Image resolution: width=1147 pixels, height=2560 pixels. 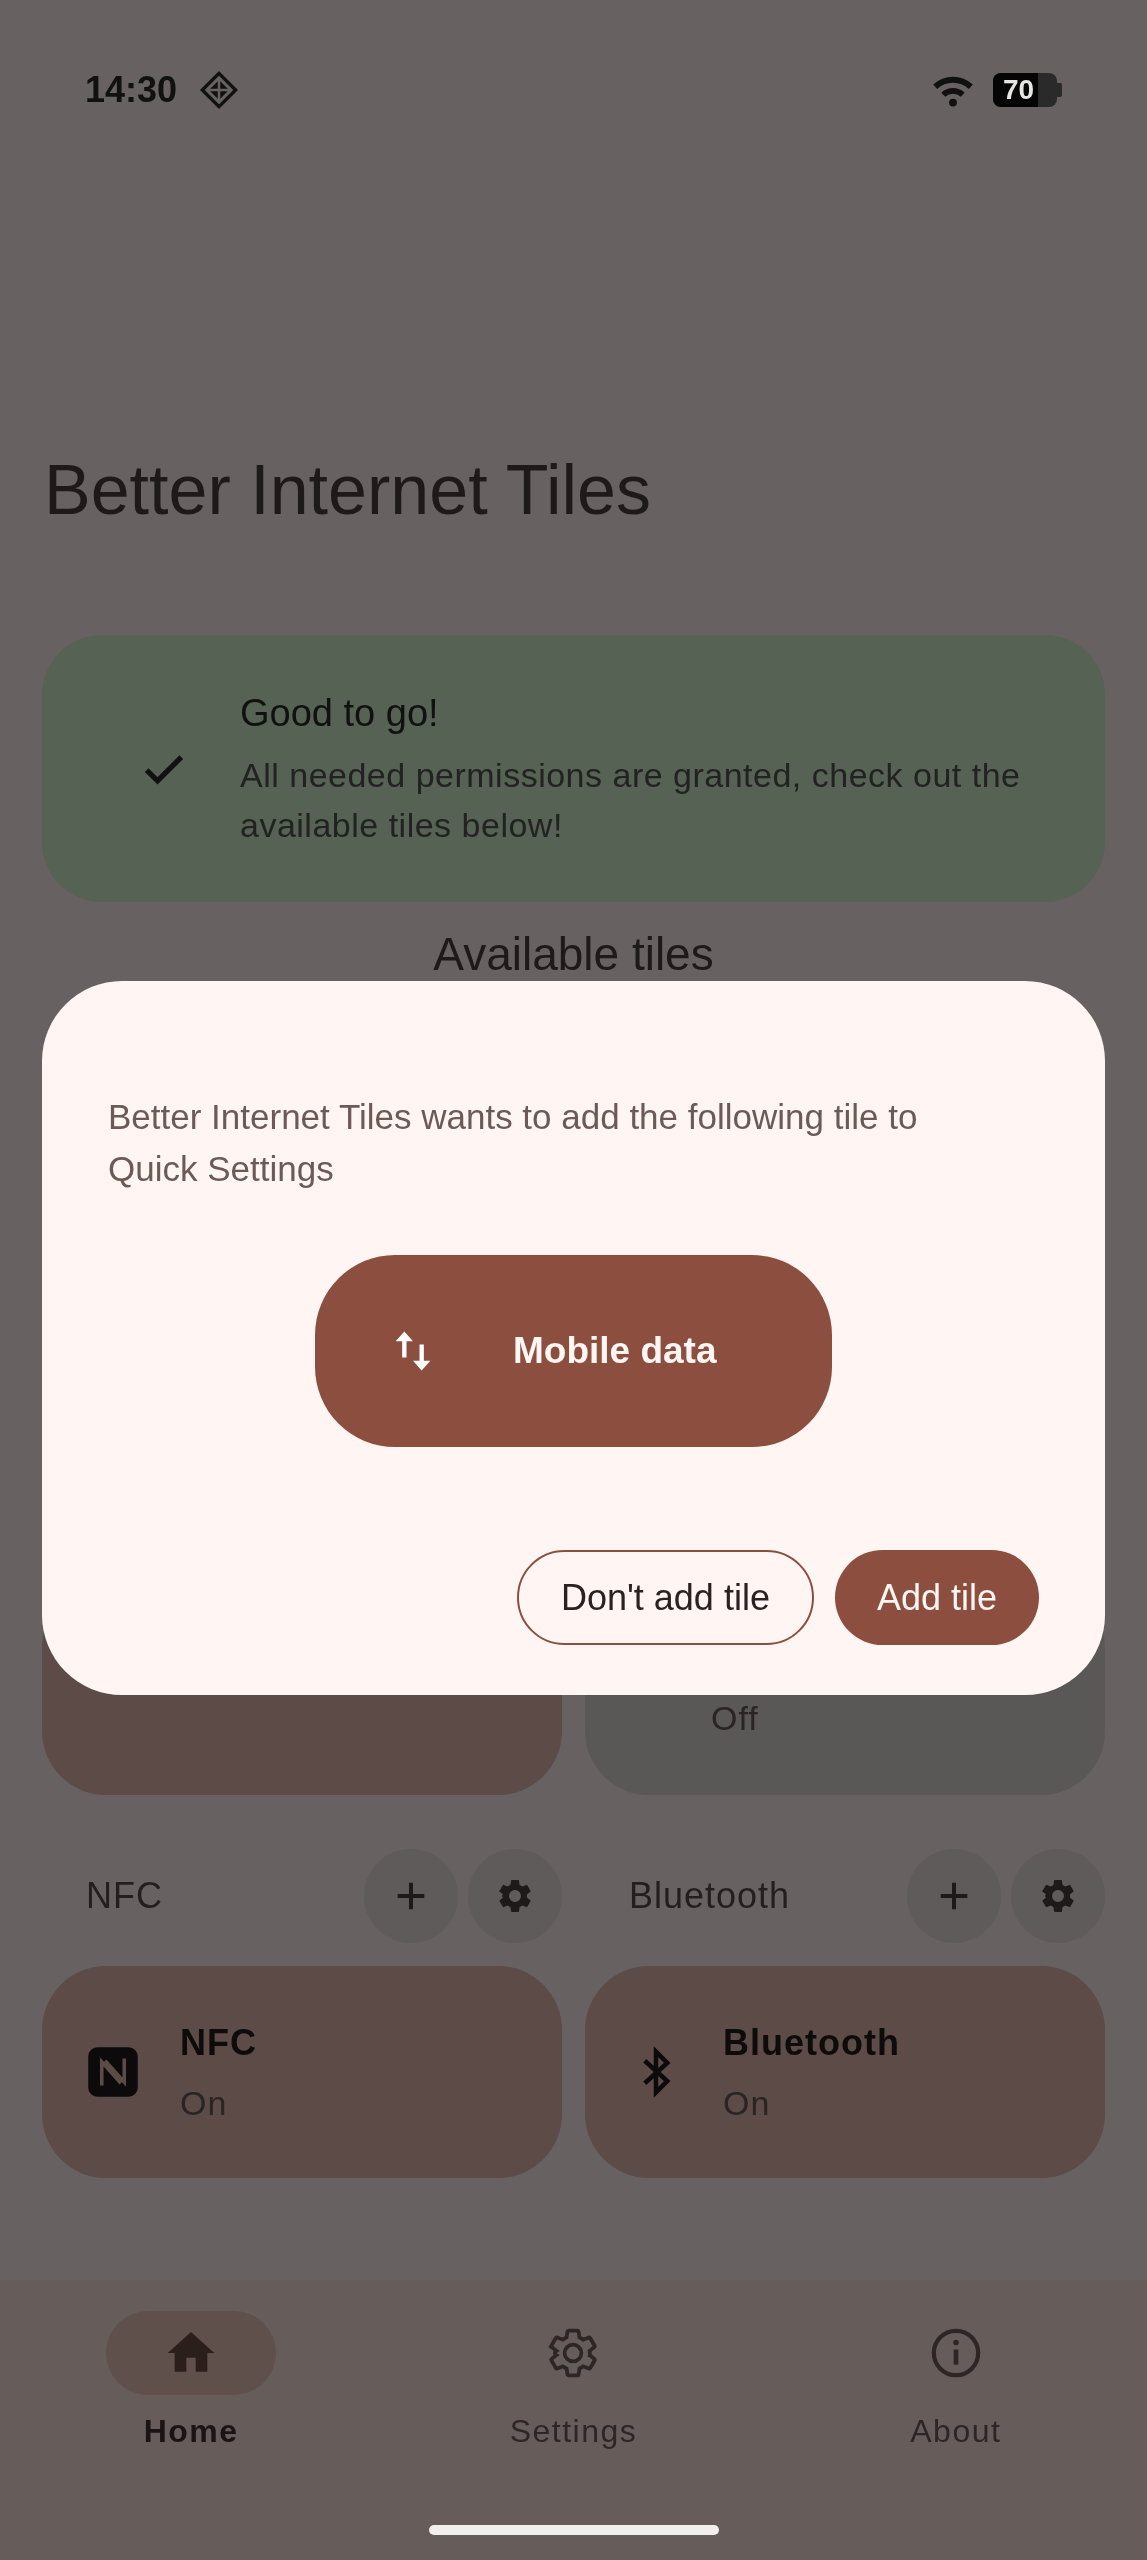 What do you see at coordinates (710, 1896) in the screenshot?
I see `section-label: Bluetooth` at bounding box center [710, 1896].